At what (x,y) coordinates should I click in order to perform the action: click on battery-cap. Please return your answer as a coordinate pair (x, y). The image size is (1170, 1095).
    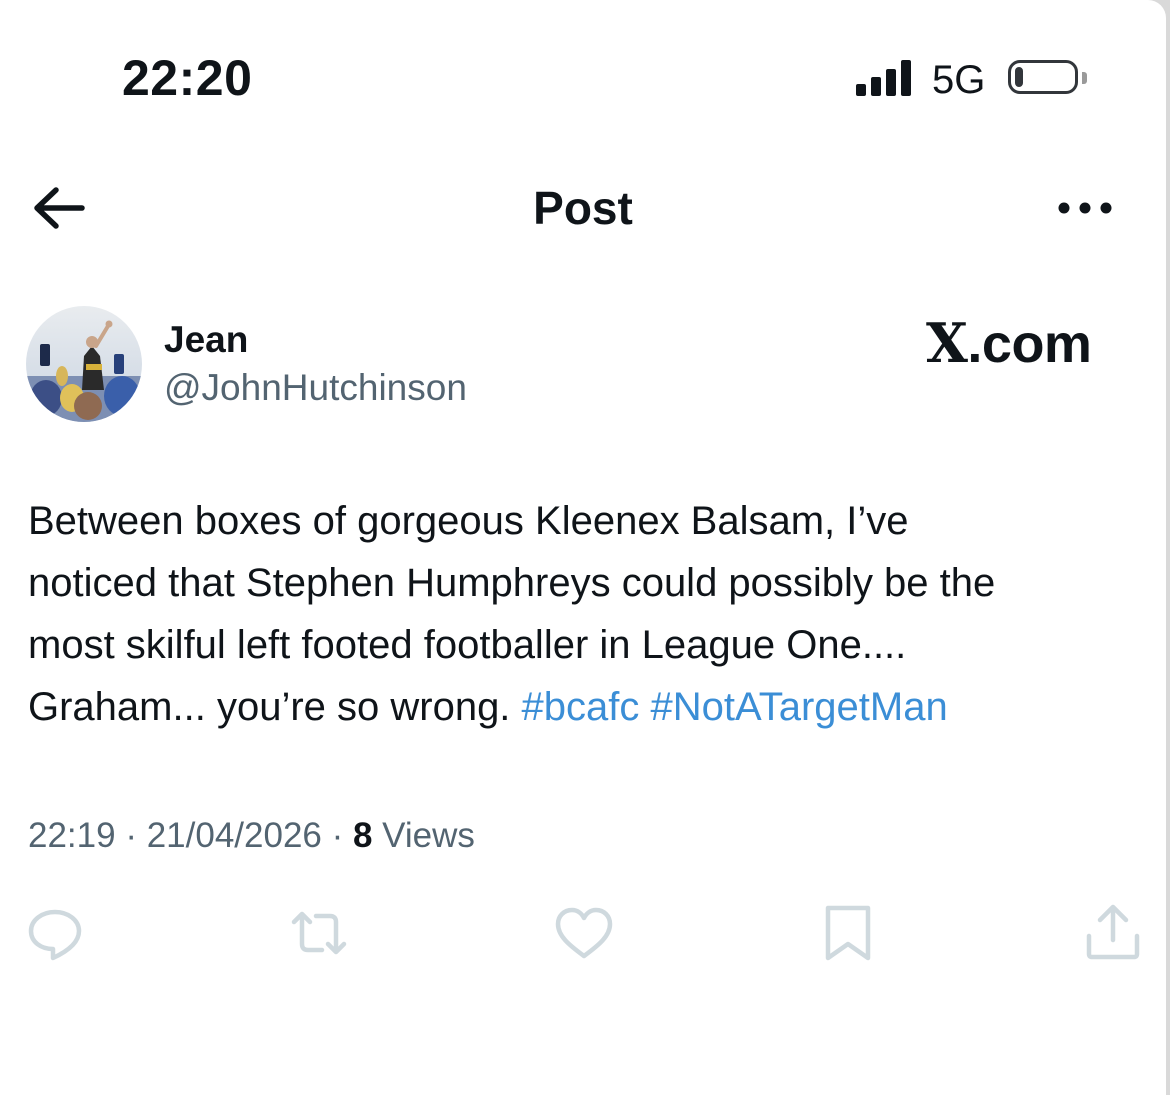
    Looking at the image, I should click on (1084, 78).